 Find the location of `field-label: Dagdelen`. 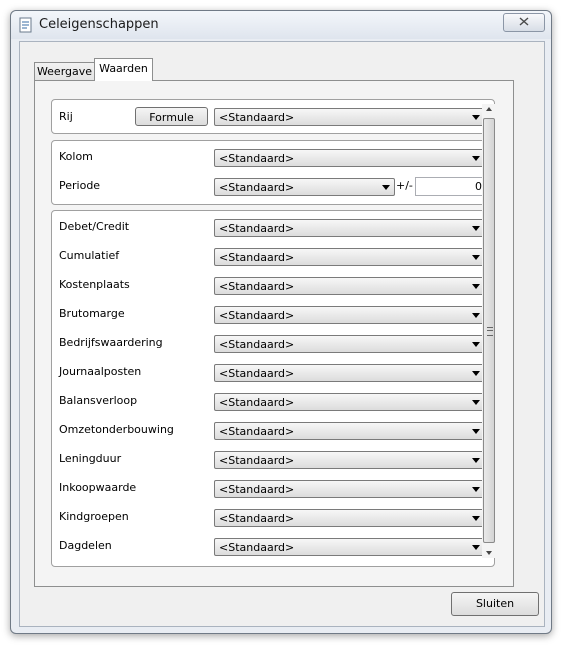

field-label: Dagdelen is located at coordinates (85, 545).